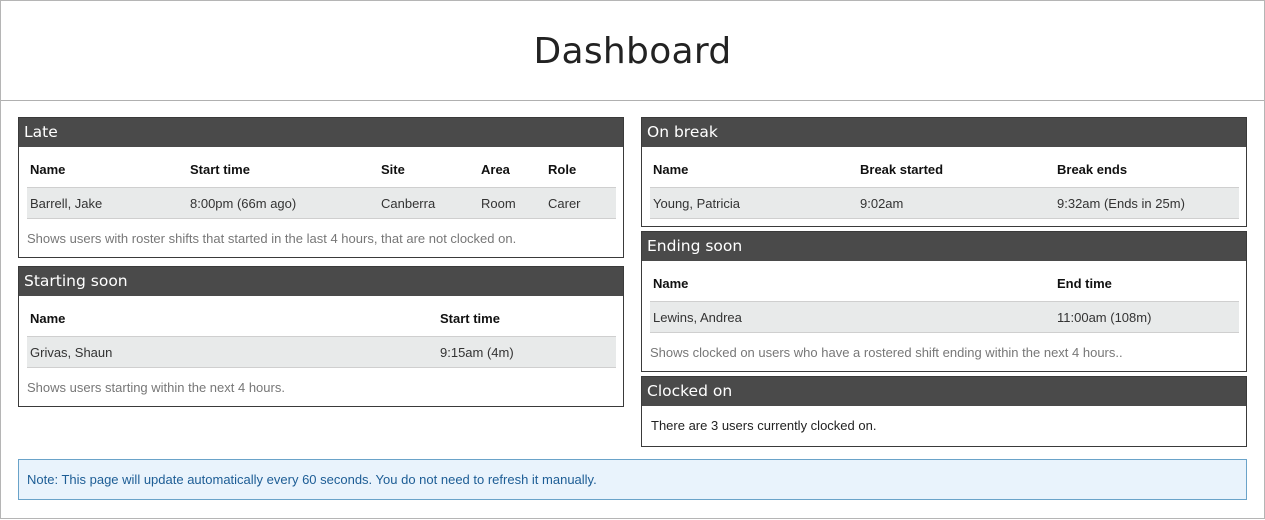  What do you see at coordinates (321, 167) in the screenshot?
I see `table-header-row: Name Start time Site Area Role` at bounding box center [321, 167].